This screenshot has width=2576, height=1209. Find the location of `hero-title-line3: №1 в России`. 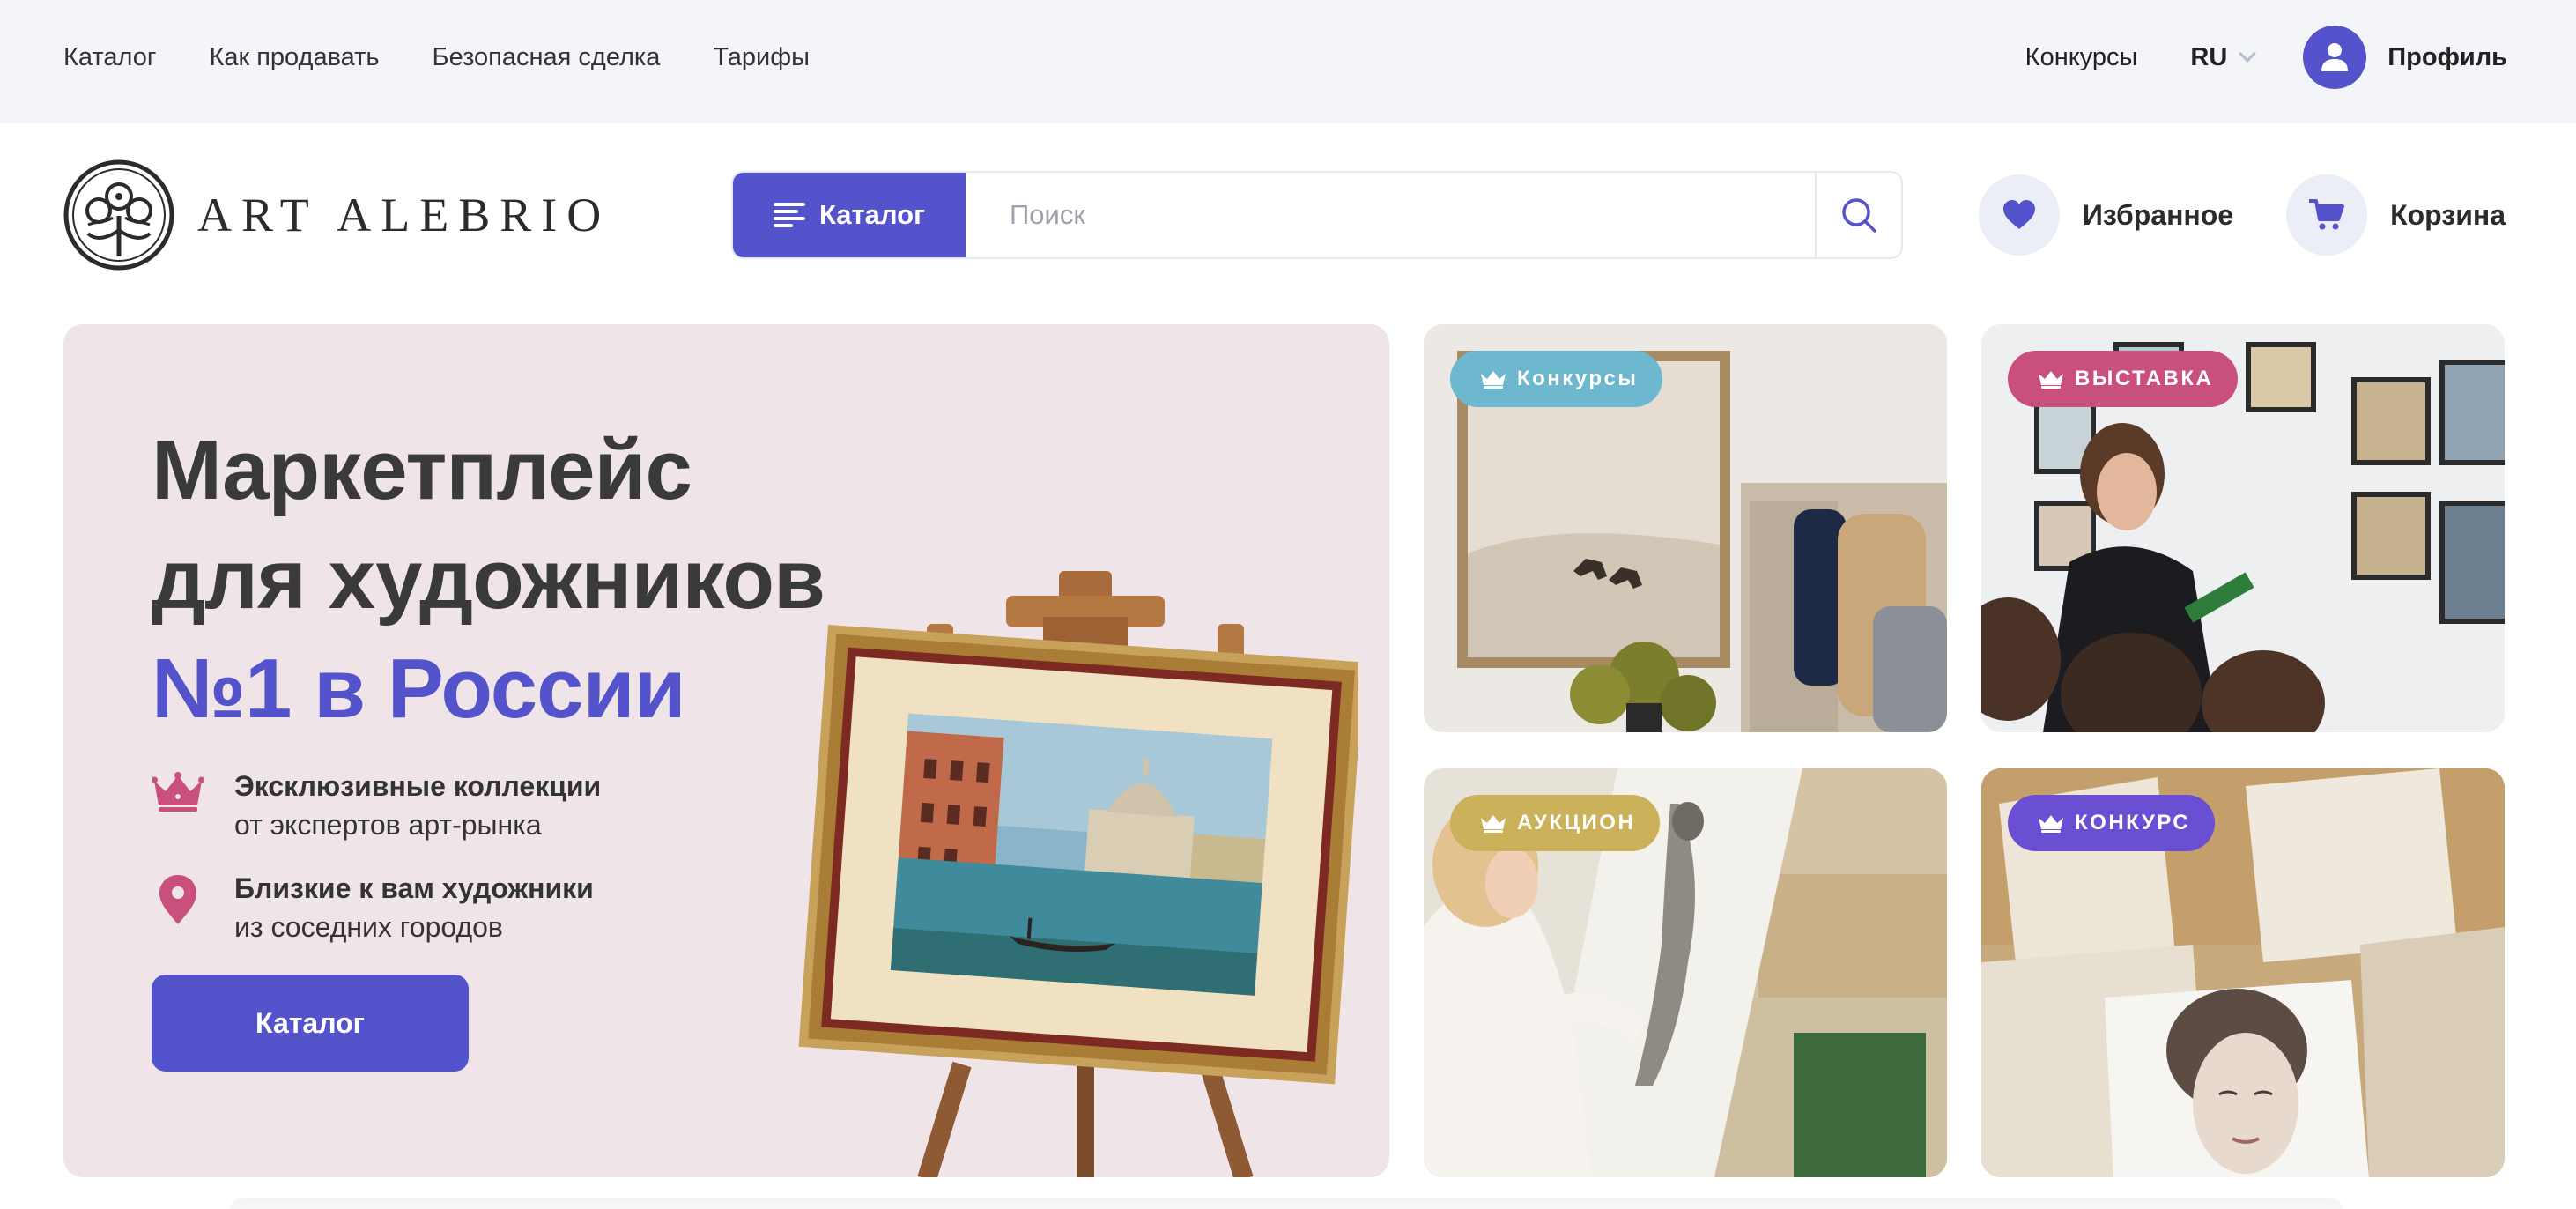

hero-title-line3: №1 в России is located at coordinates (419, 689).